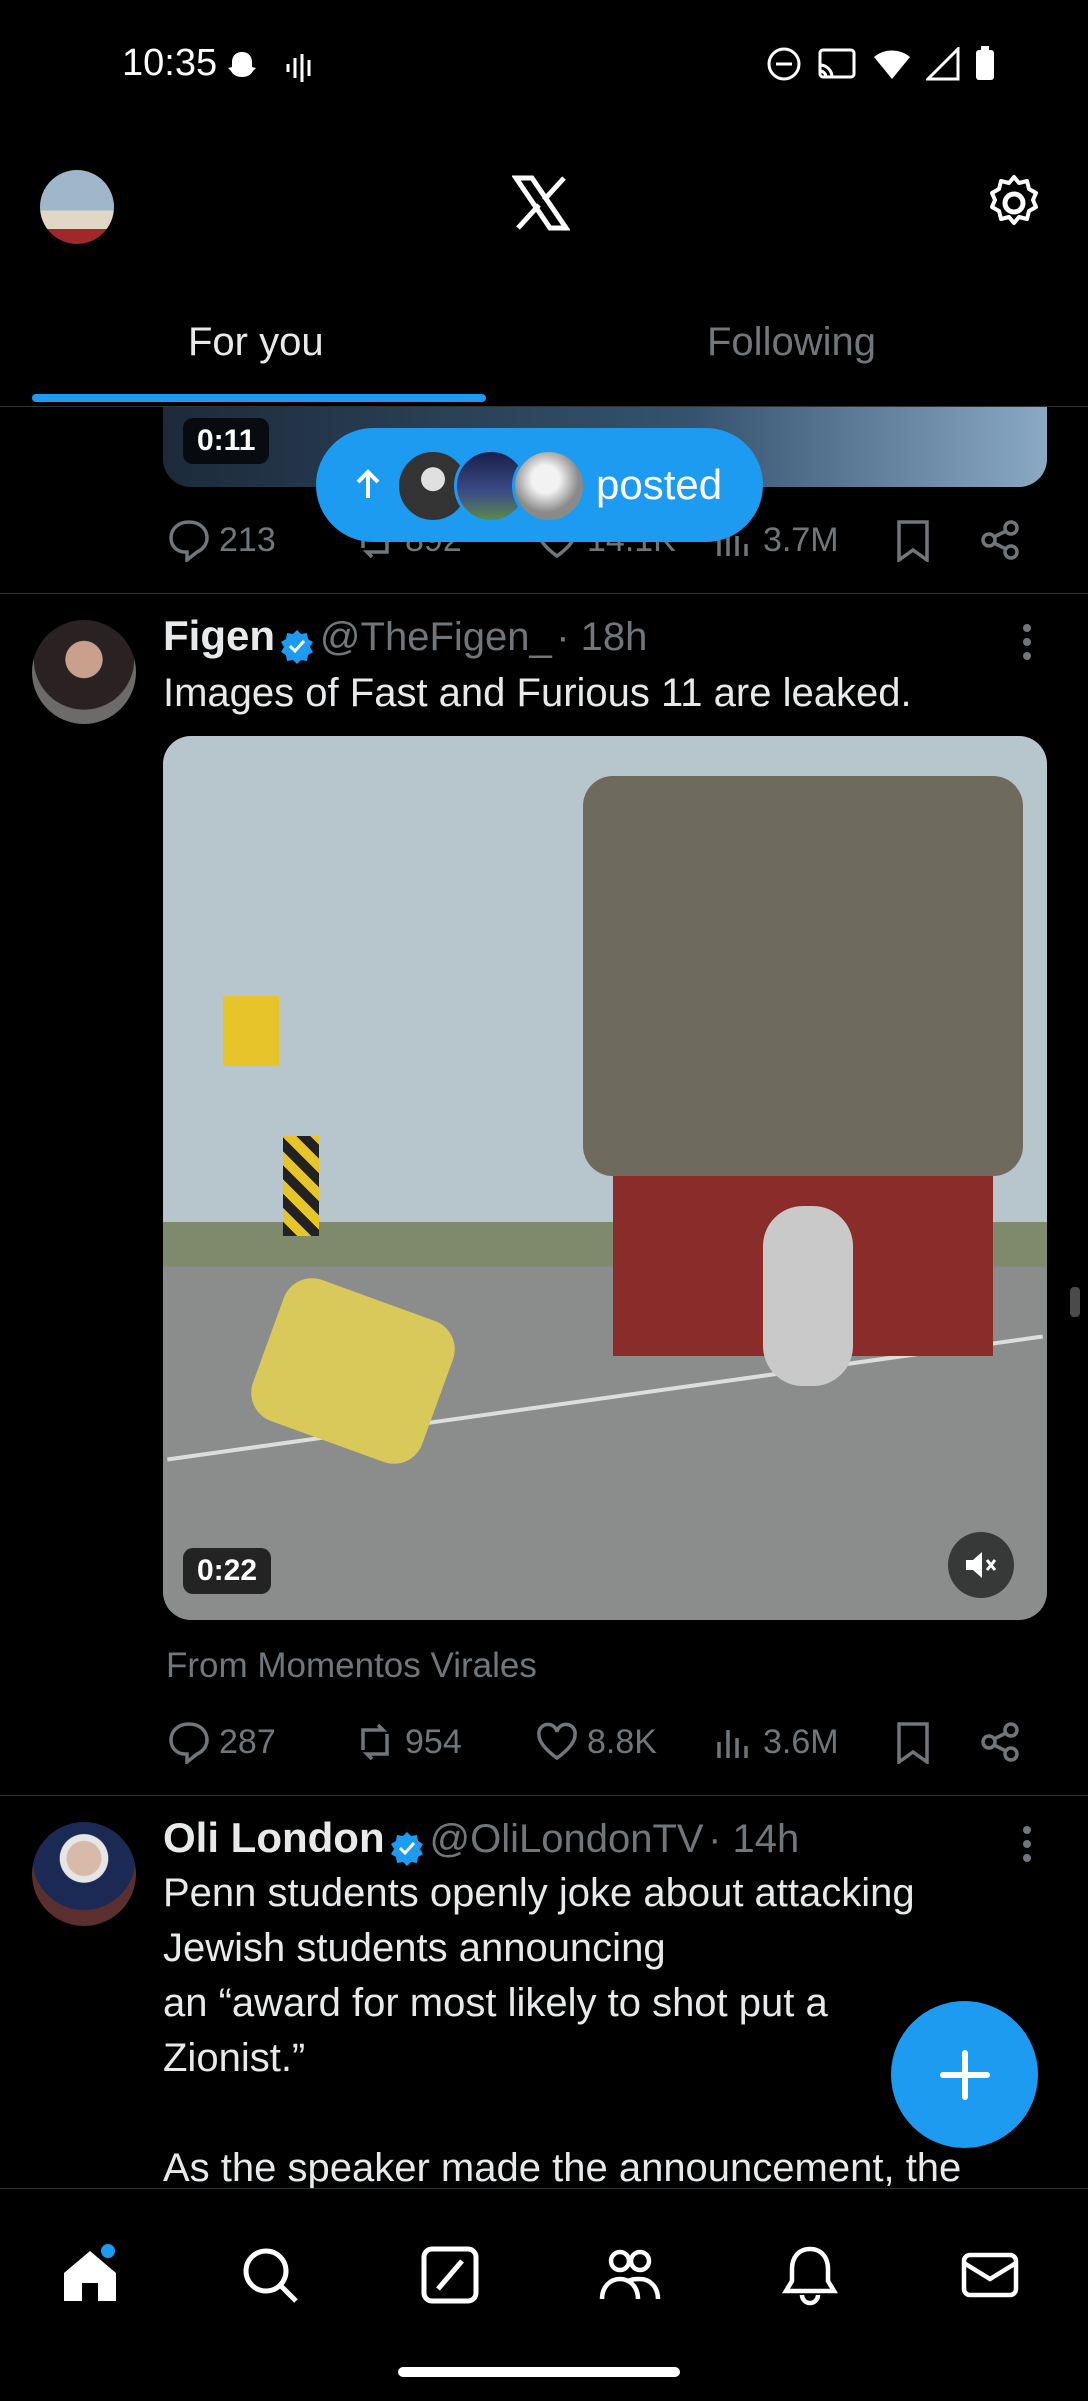  What do you see at coordinates (1014, 203) in the screenshot?
I see `settings-gear-icon` at bounding box center [1014, 203].